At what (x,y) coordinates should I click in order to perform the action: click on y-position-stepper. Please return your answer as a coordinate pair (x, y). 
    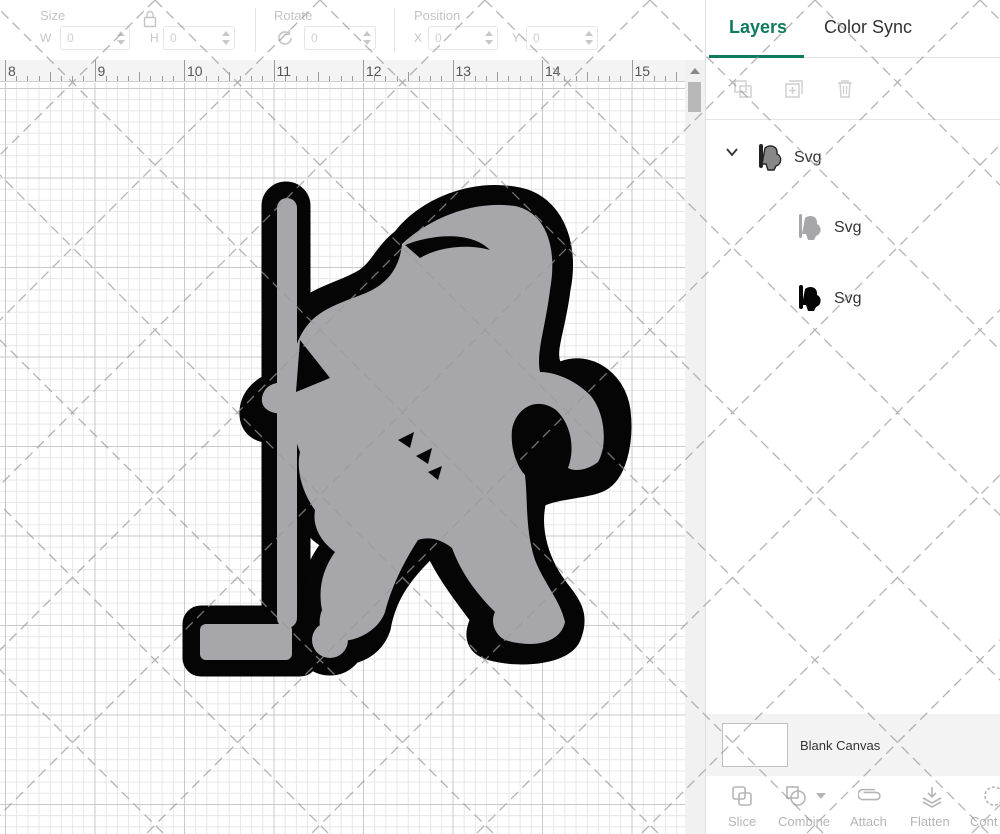
    Looking at the image, I should click on (589, 38).